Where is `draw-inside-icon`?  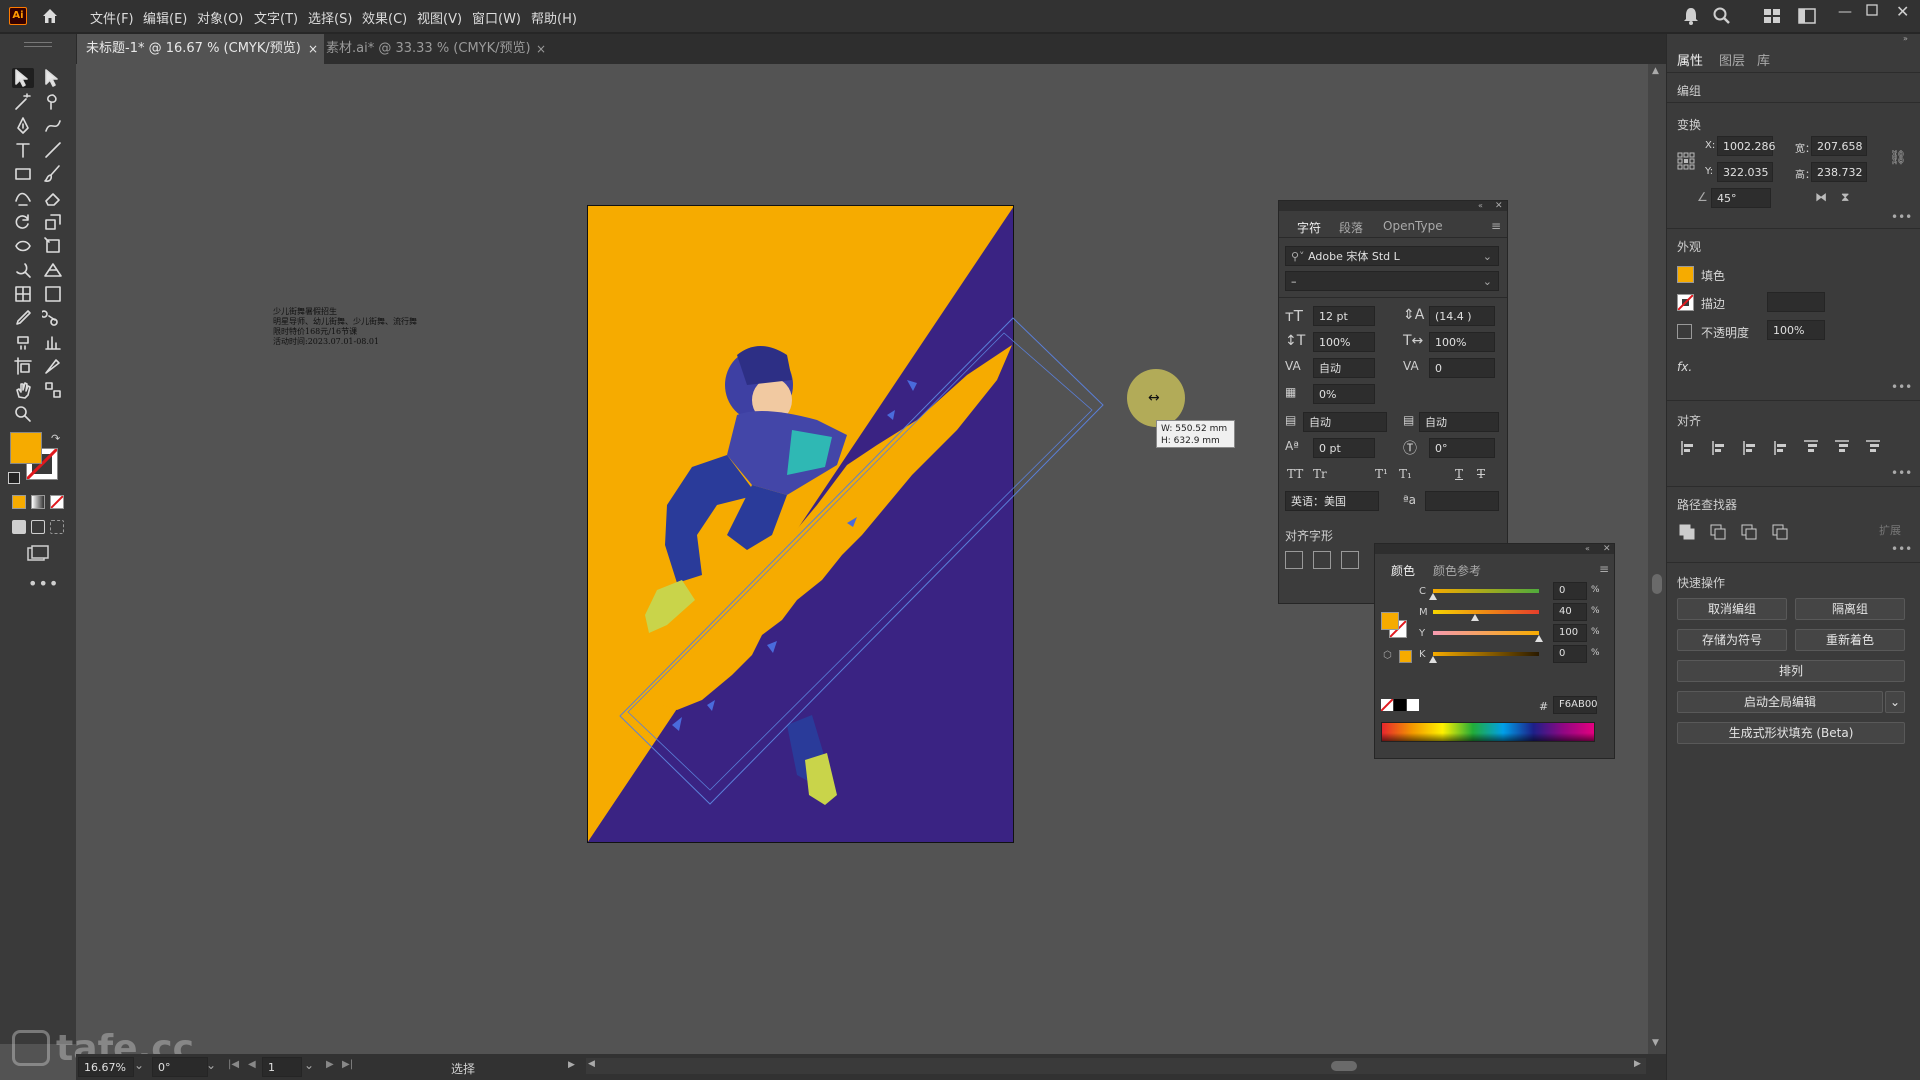
draw-inside-icon is located at coordinates (57, 527).